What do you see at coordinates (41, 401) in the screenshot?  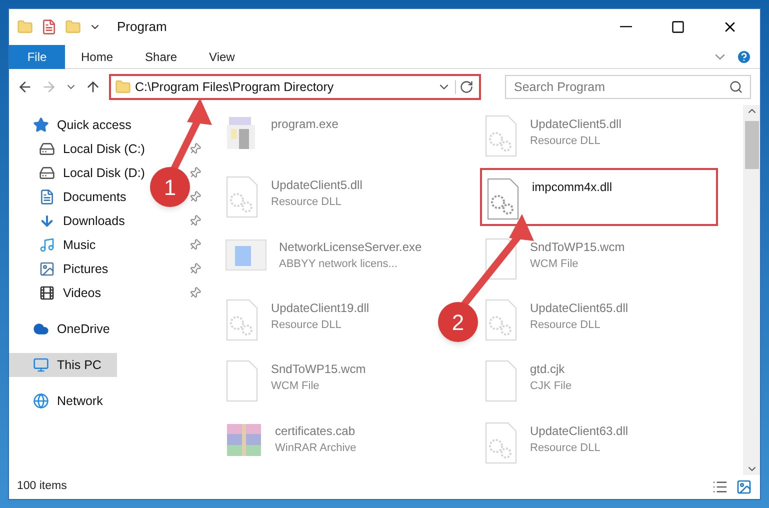 I see `network-icon` at bounding box center [41, 401].